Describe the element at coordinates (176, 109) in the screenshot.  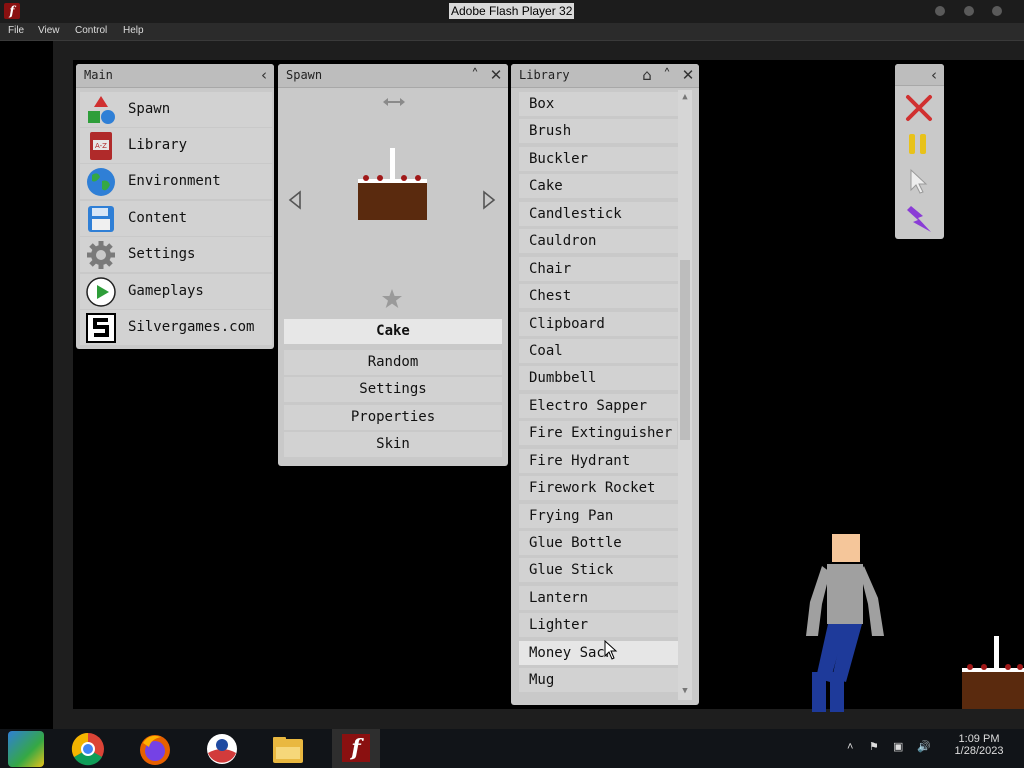
I see `main-item-spawn: Spawn` at that location.